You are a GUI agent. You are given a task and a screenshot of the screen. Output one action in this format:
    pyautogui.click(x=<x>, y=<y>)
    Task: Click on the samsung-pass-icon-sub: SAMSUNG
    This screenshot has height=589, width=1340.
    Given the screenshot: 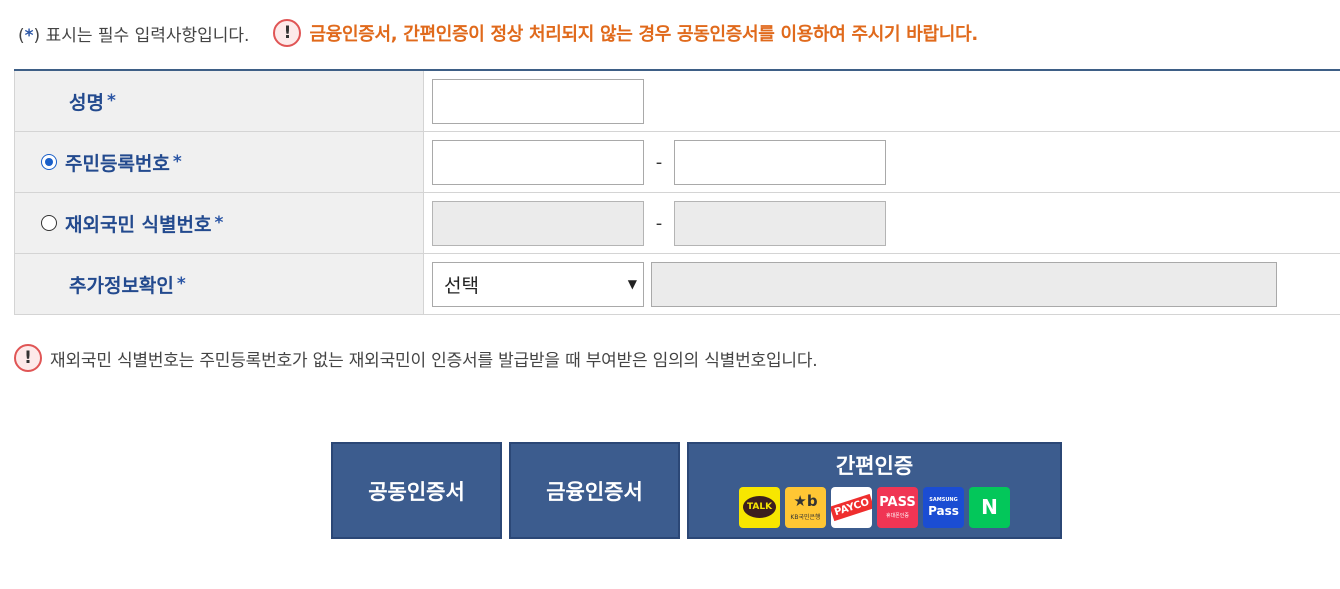 What is the action you would take?
    pyautogui.click(x=943, y=499)
    